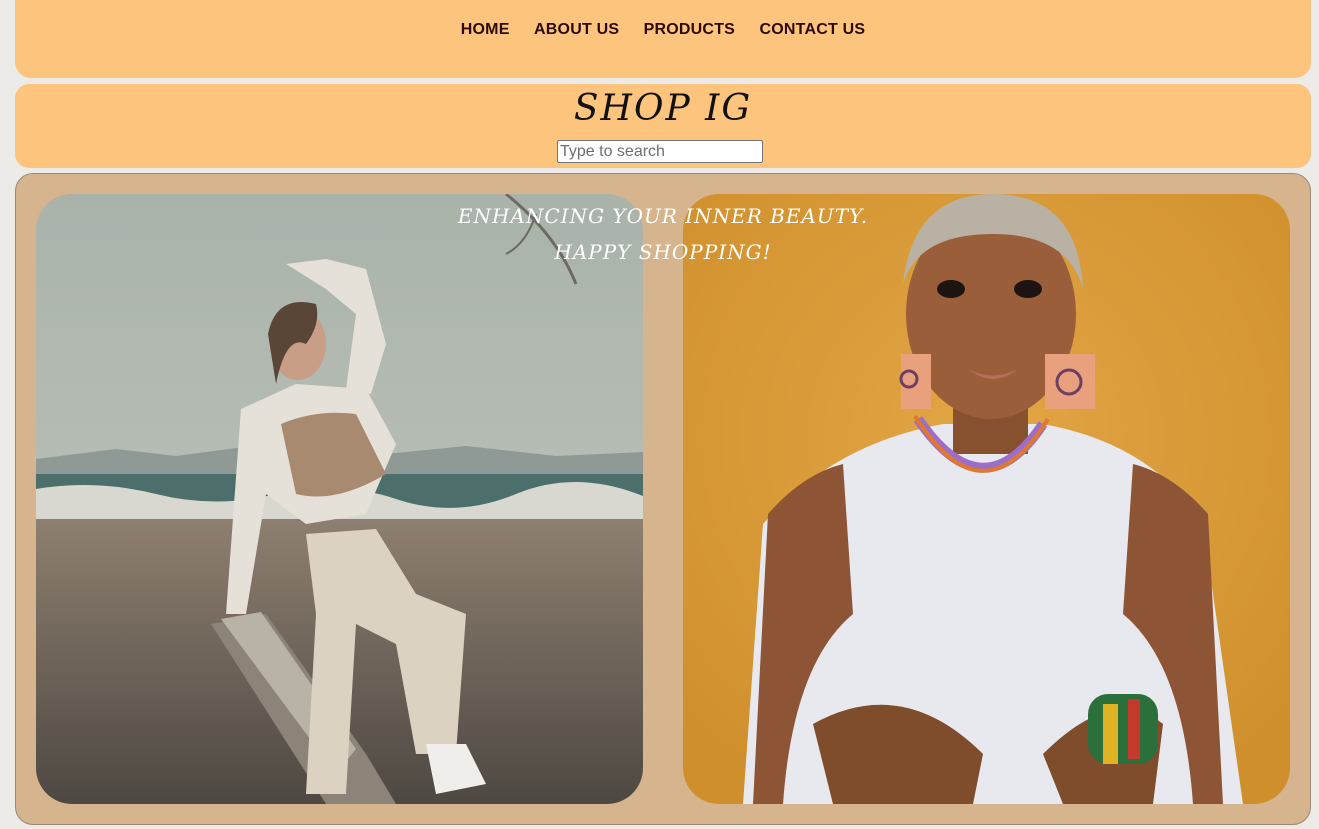  I want to click on beaded-bracelets, so click(1123, 729).